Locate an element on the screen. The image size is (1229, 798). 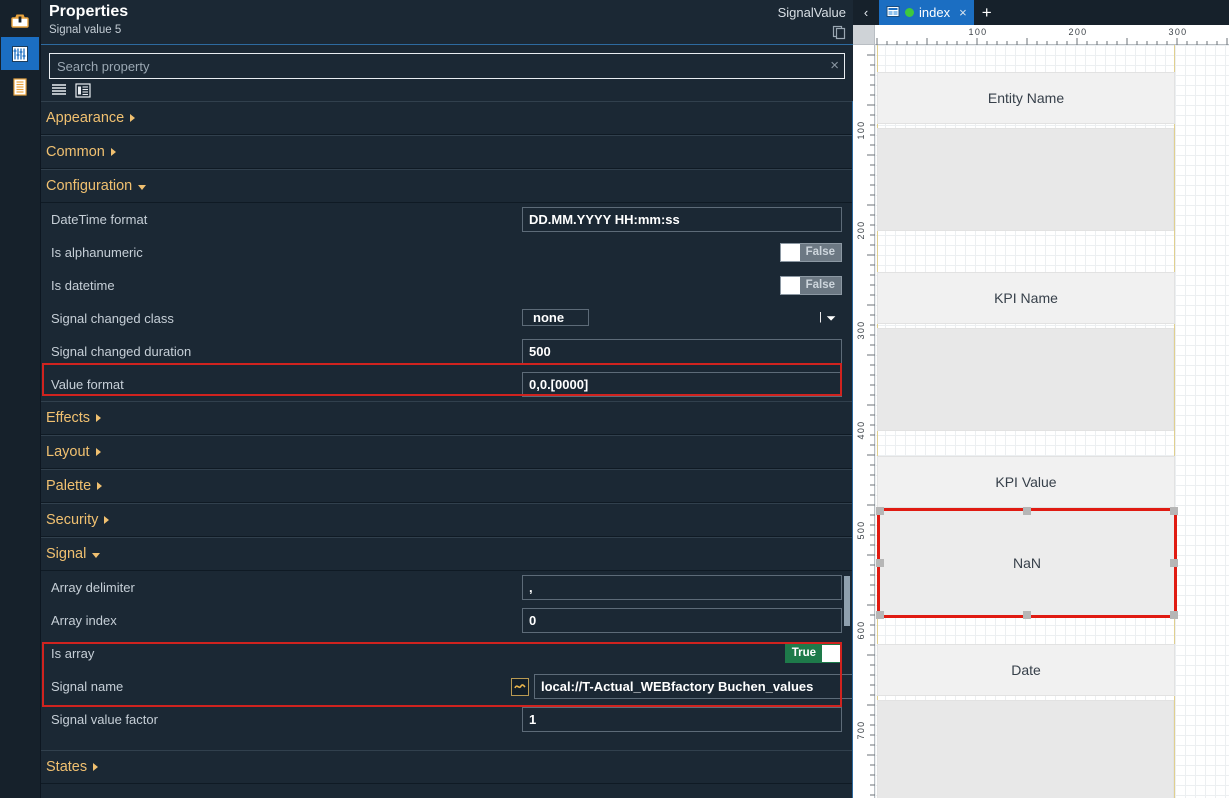
is-datetime-toggle: False is located at coordinates (810, 285).